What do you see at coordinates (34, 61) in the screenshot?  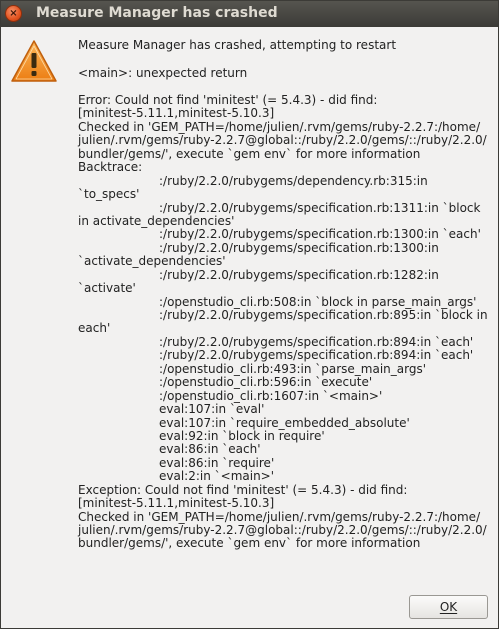 I see `warning-icon` at bounding box center [34, 61].